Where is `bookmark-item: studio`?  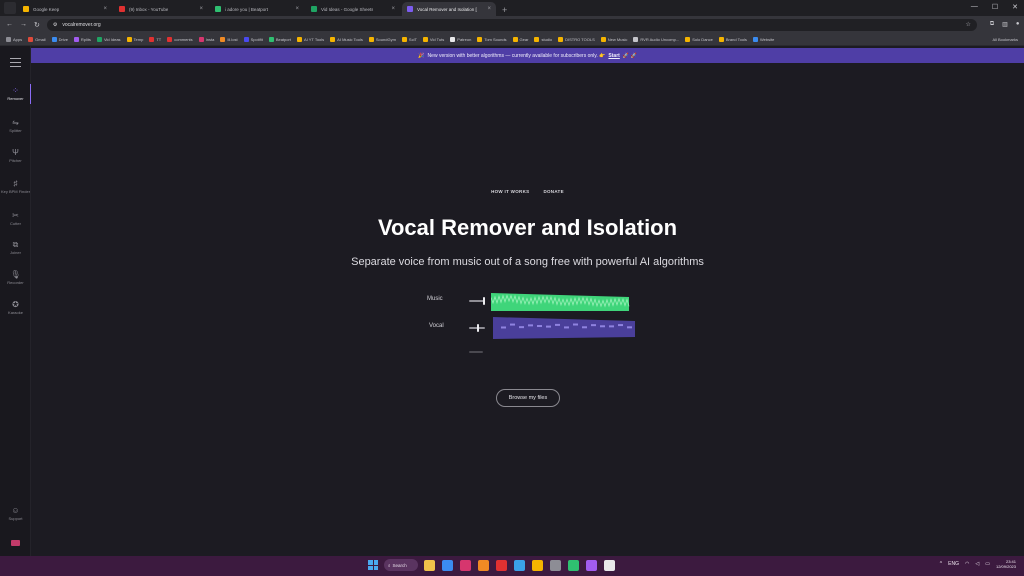 bookmark-item: studio is located at coordinates (543, 39).